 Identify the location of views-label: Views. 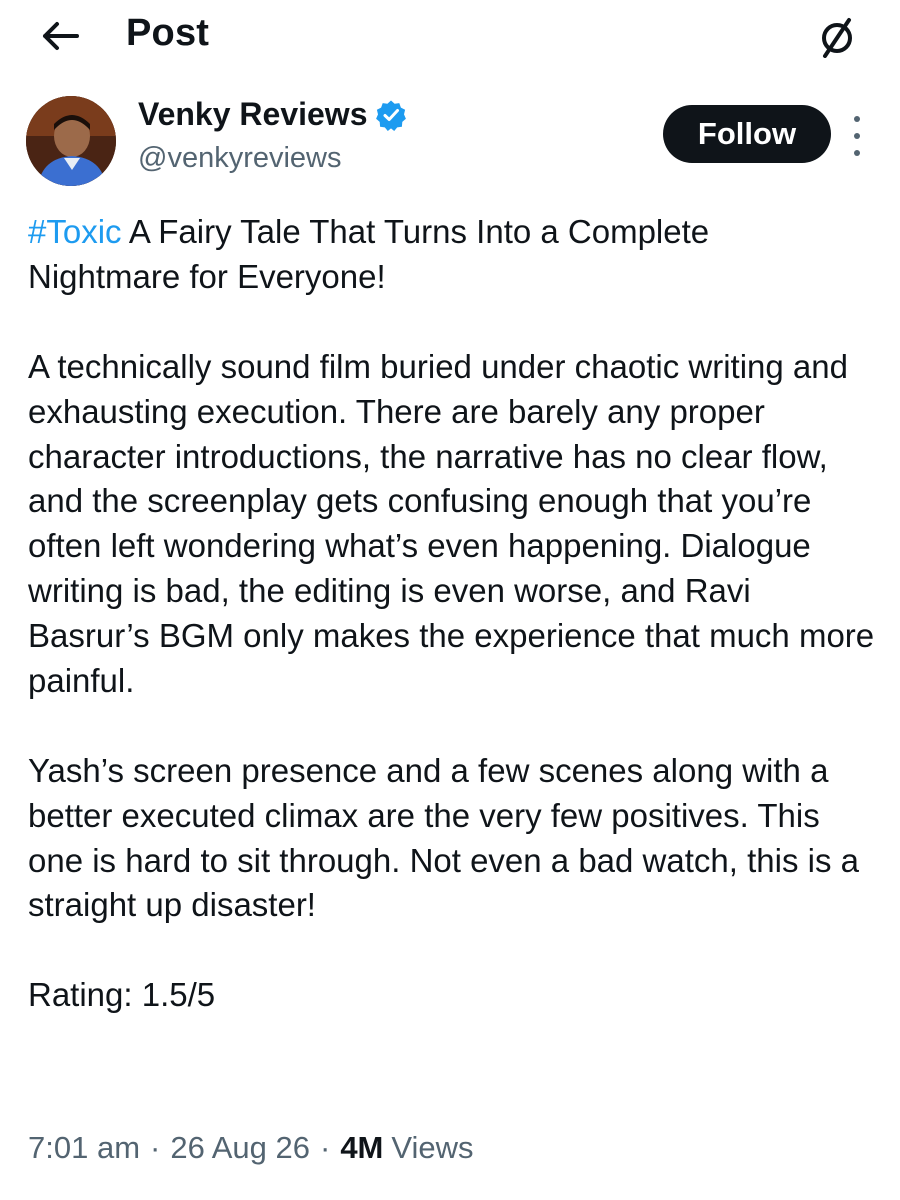
(432, 1148).